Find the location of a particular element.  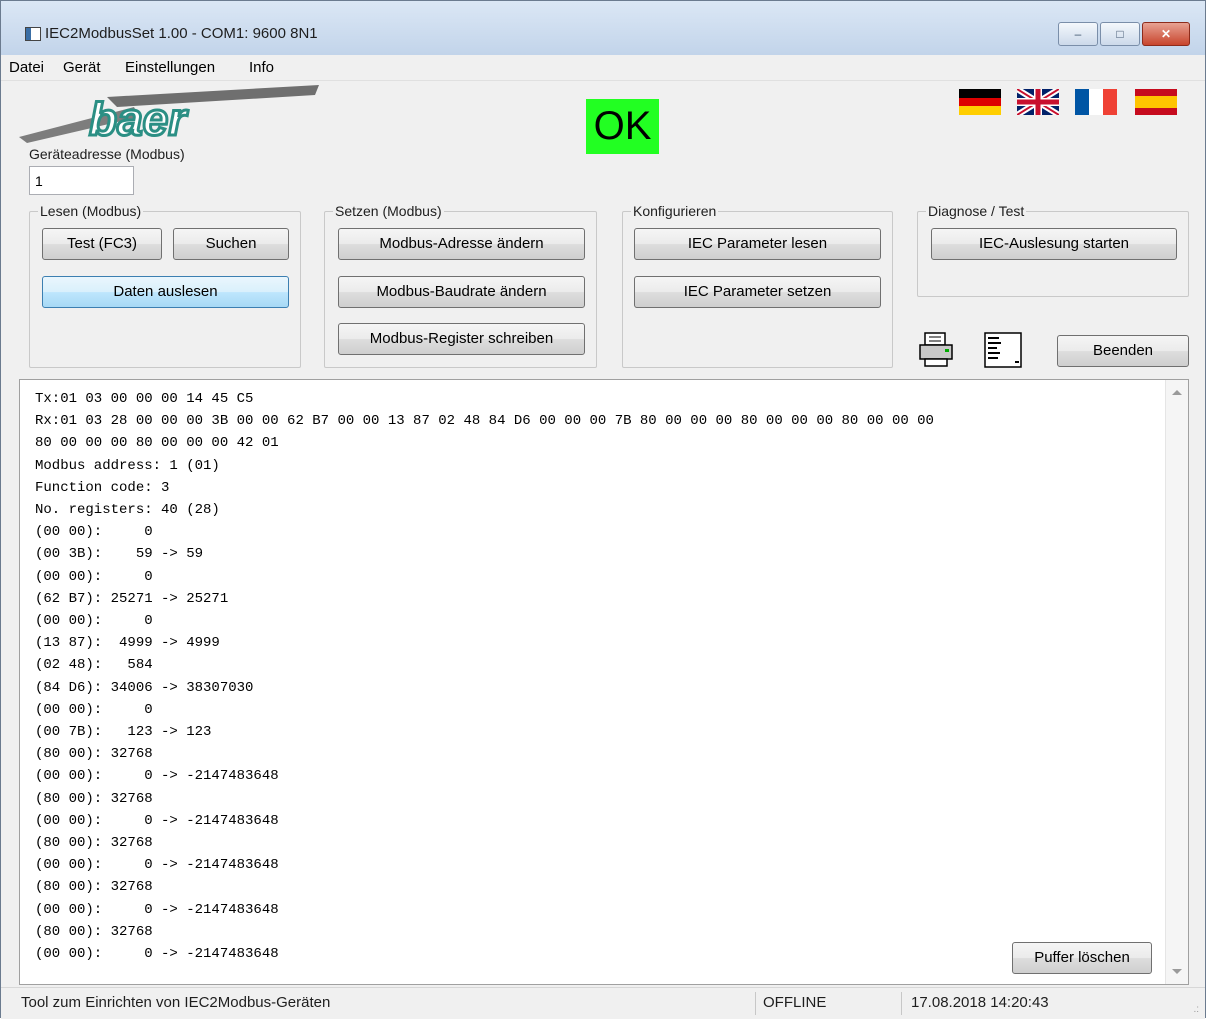

group-setzen-title: Setzen (Modbus) is located at coordinates (388, 211).